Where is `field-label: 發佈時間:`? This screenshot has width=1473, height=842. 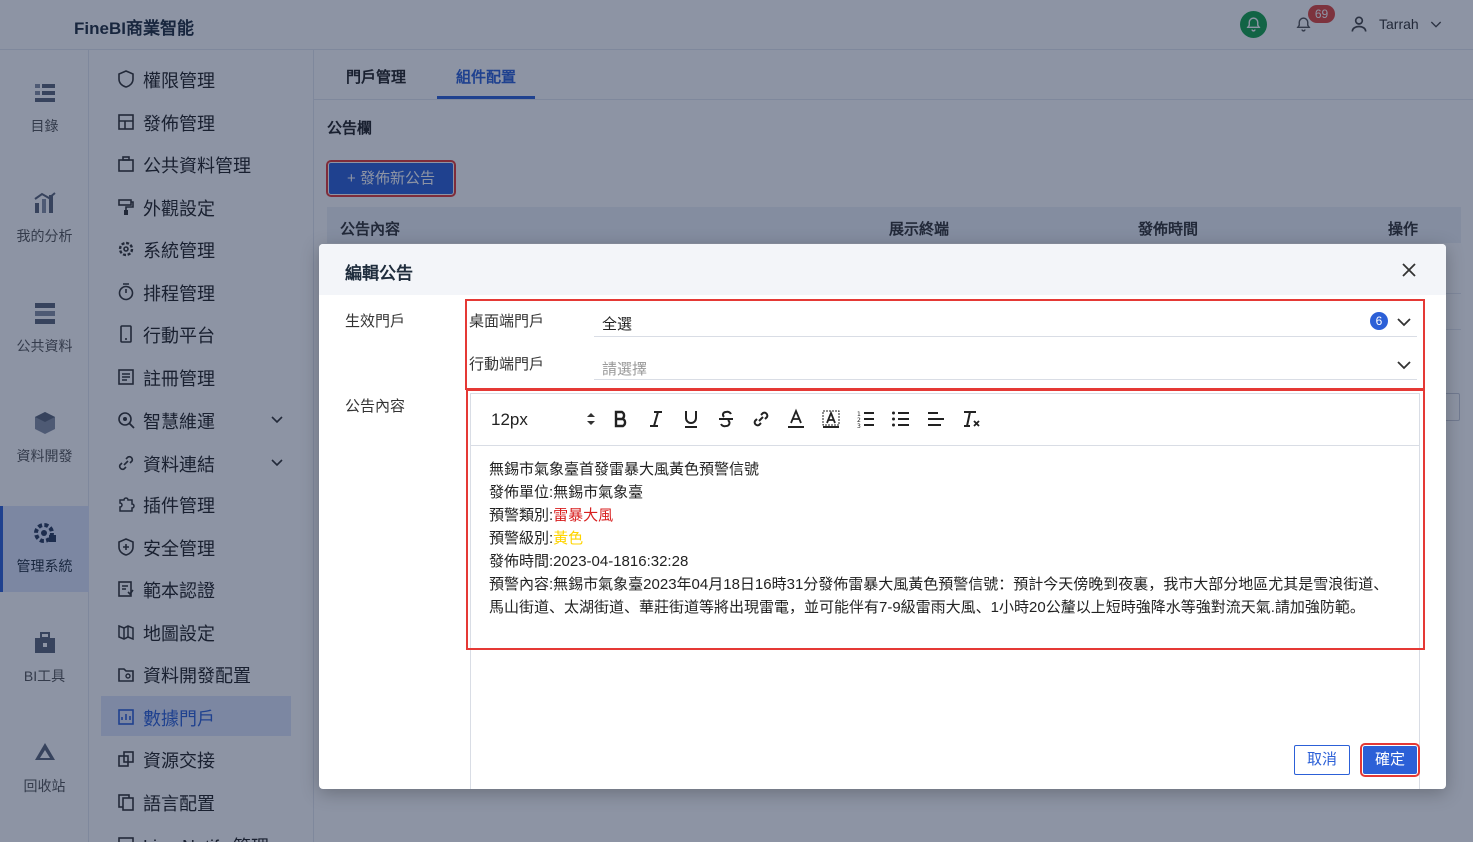
field-label: 發佈時間: is located at coordinates (521, 561).